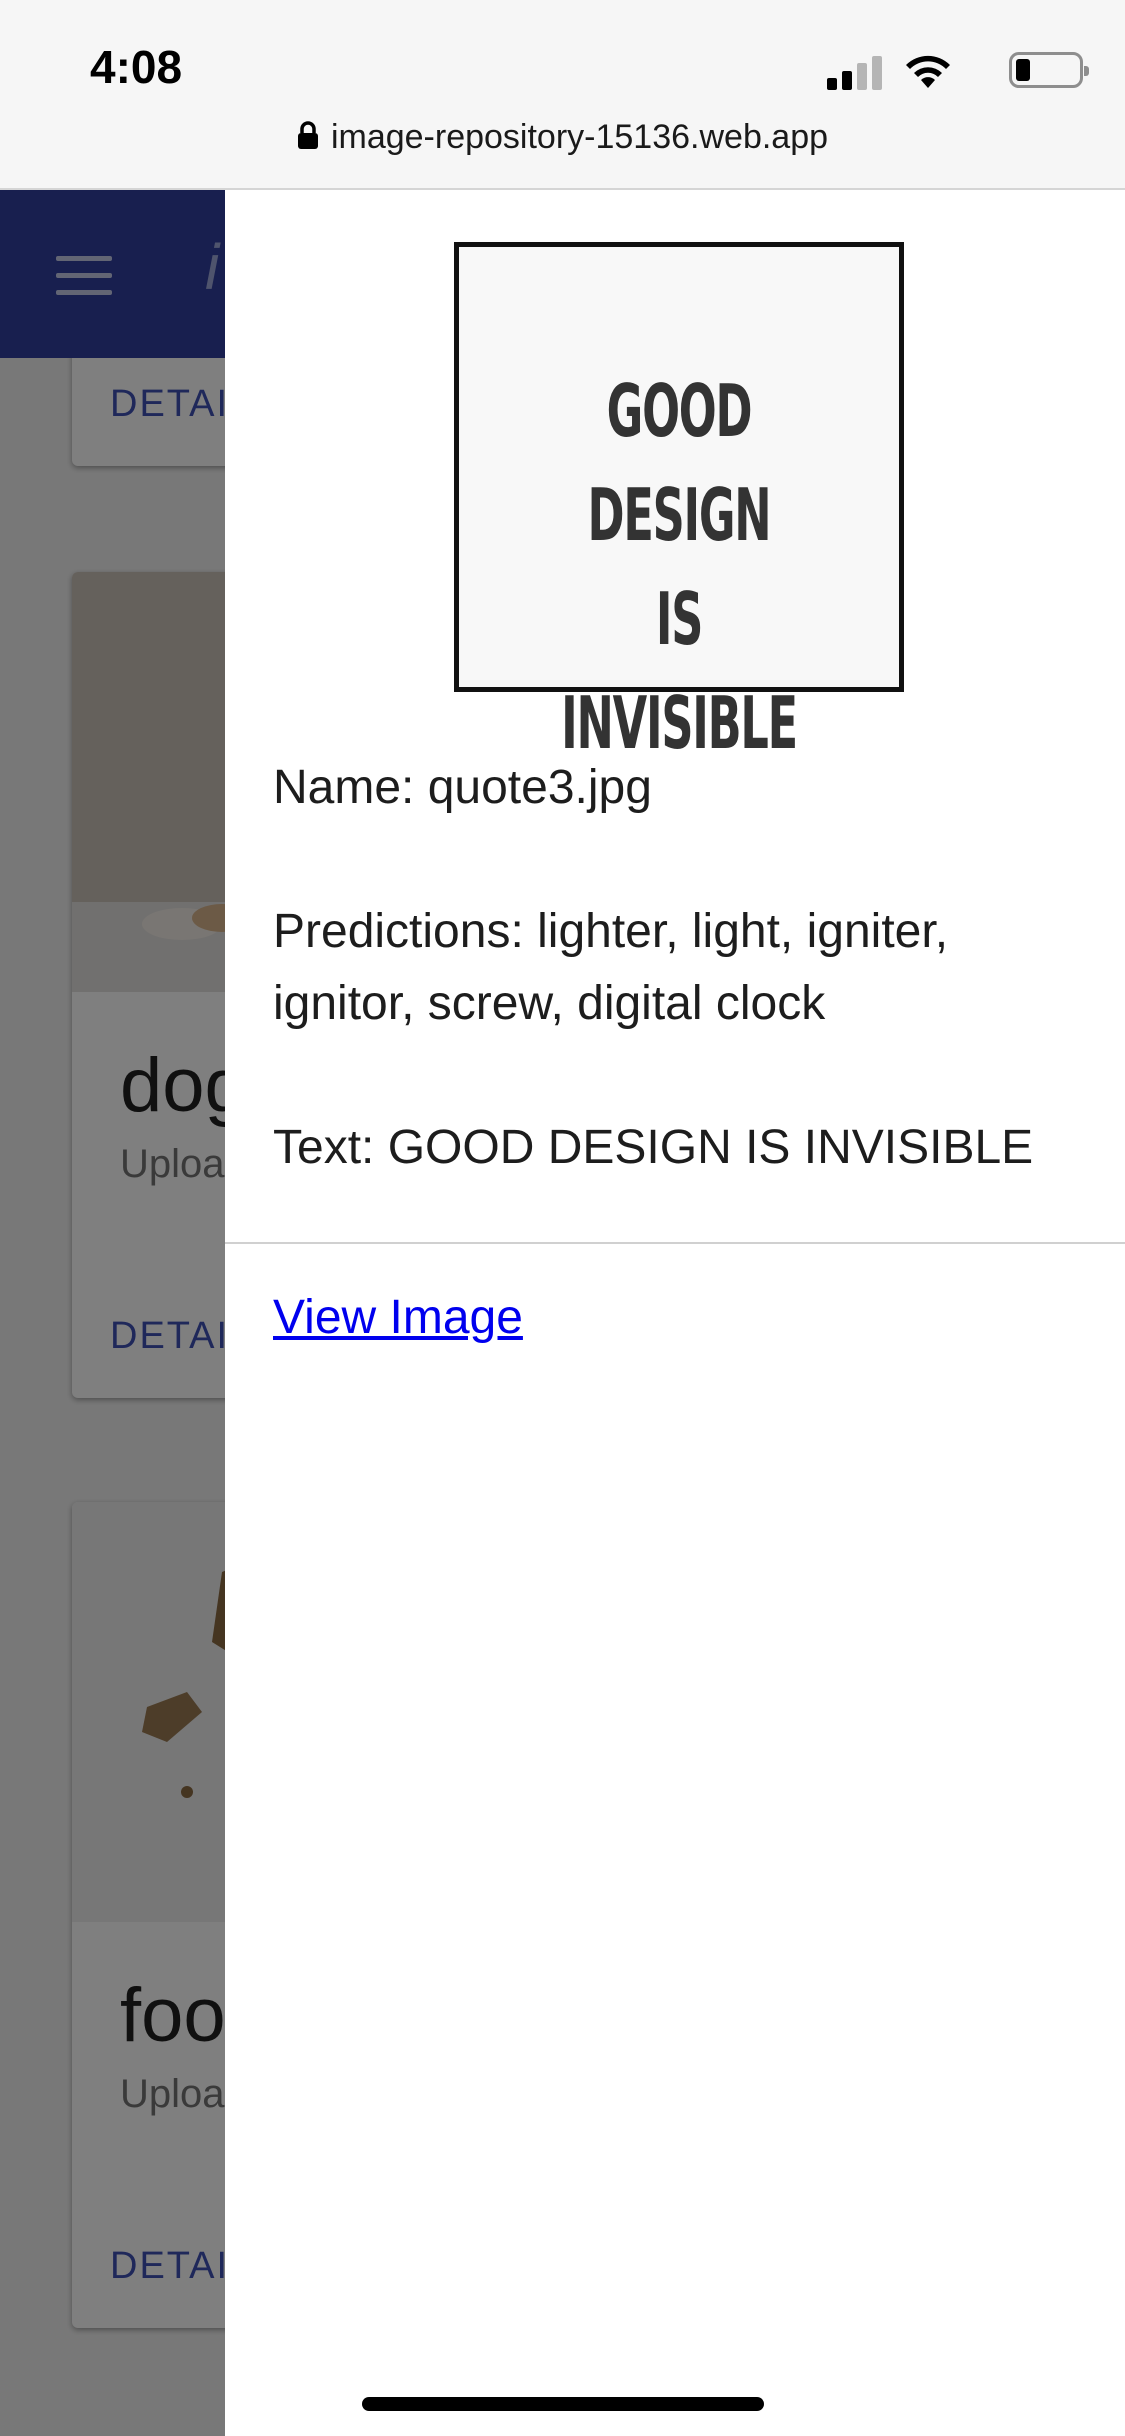 This screenshot has height=2436, width=1125. Describe the element at coordinates (462, 787) in the screenshot. I see `image-name: Name: quote3.jpg` at that location.